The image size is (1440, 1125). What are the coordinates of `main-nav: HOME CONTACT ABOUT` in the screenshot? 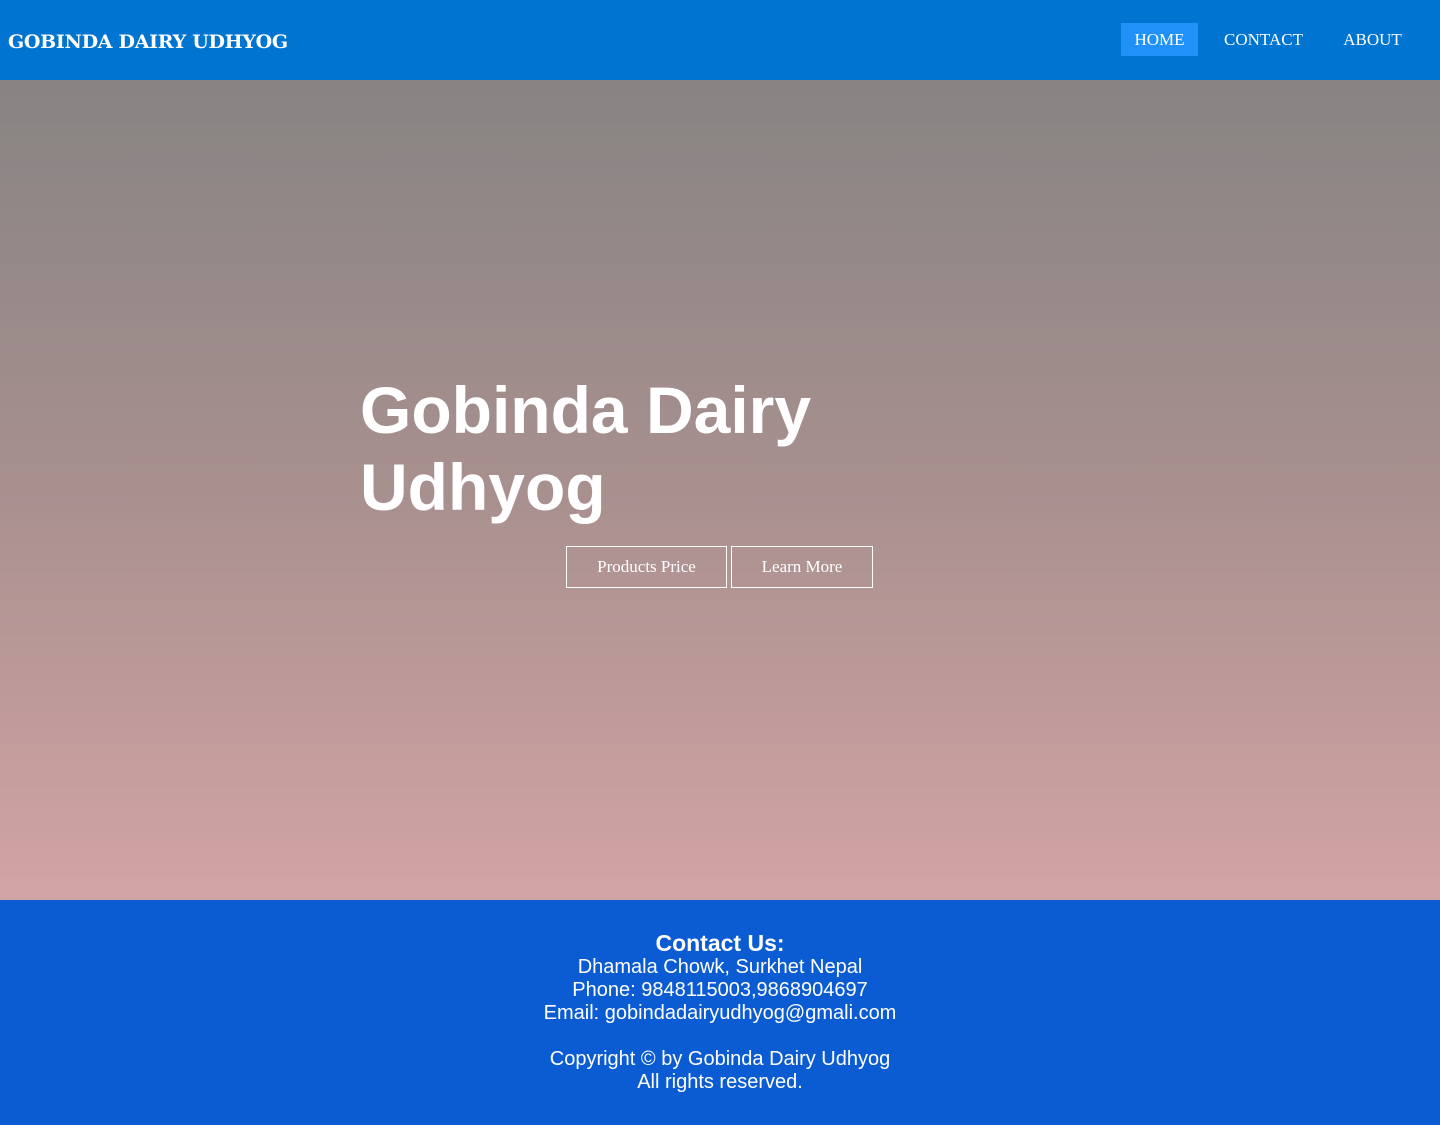 It's located at (720, 39).